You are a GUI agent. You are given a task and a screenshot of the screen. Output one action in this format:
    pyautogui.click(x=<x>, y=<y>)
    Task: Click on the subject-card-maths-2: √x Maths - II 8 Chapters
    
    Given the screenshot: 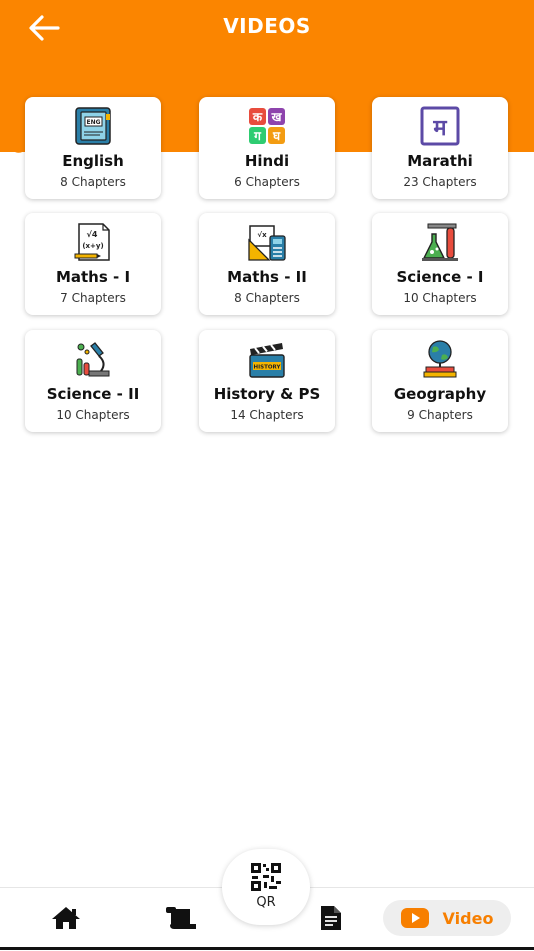 What is the action you would take?
    pyautogui.click(x=267, y=264)
    